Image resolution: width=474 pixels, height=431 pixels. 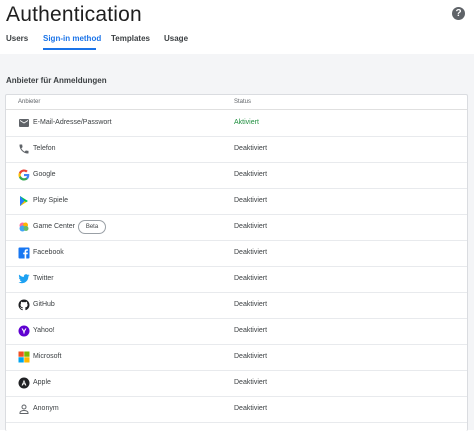 I want to click on tab-sign-in-method: Sign-in method, so click(x=72, y=39).